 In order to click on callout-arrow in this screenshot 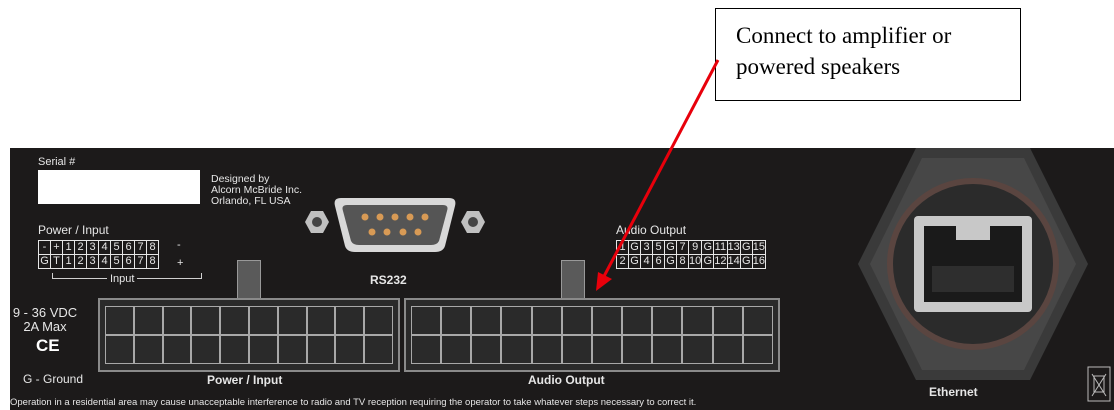, I will do `click(658, 175)`.